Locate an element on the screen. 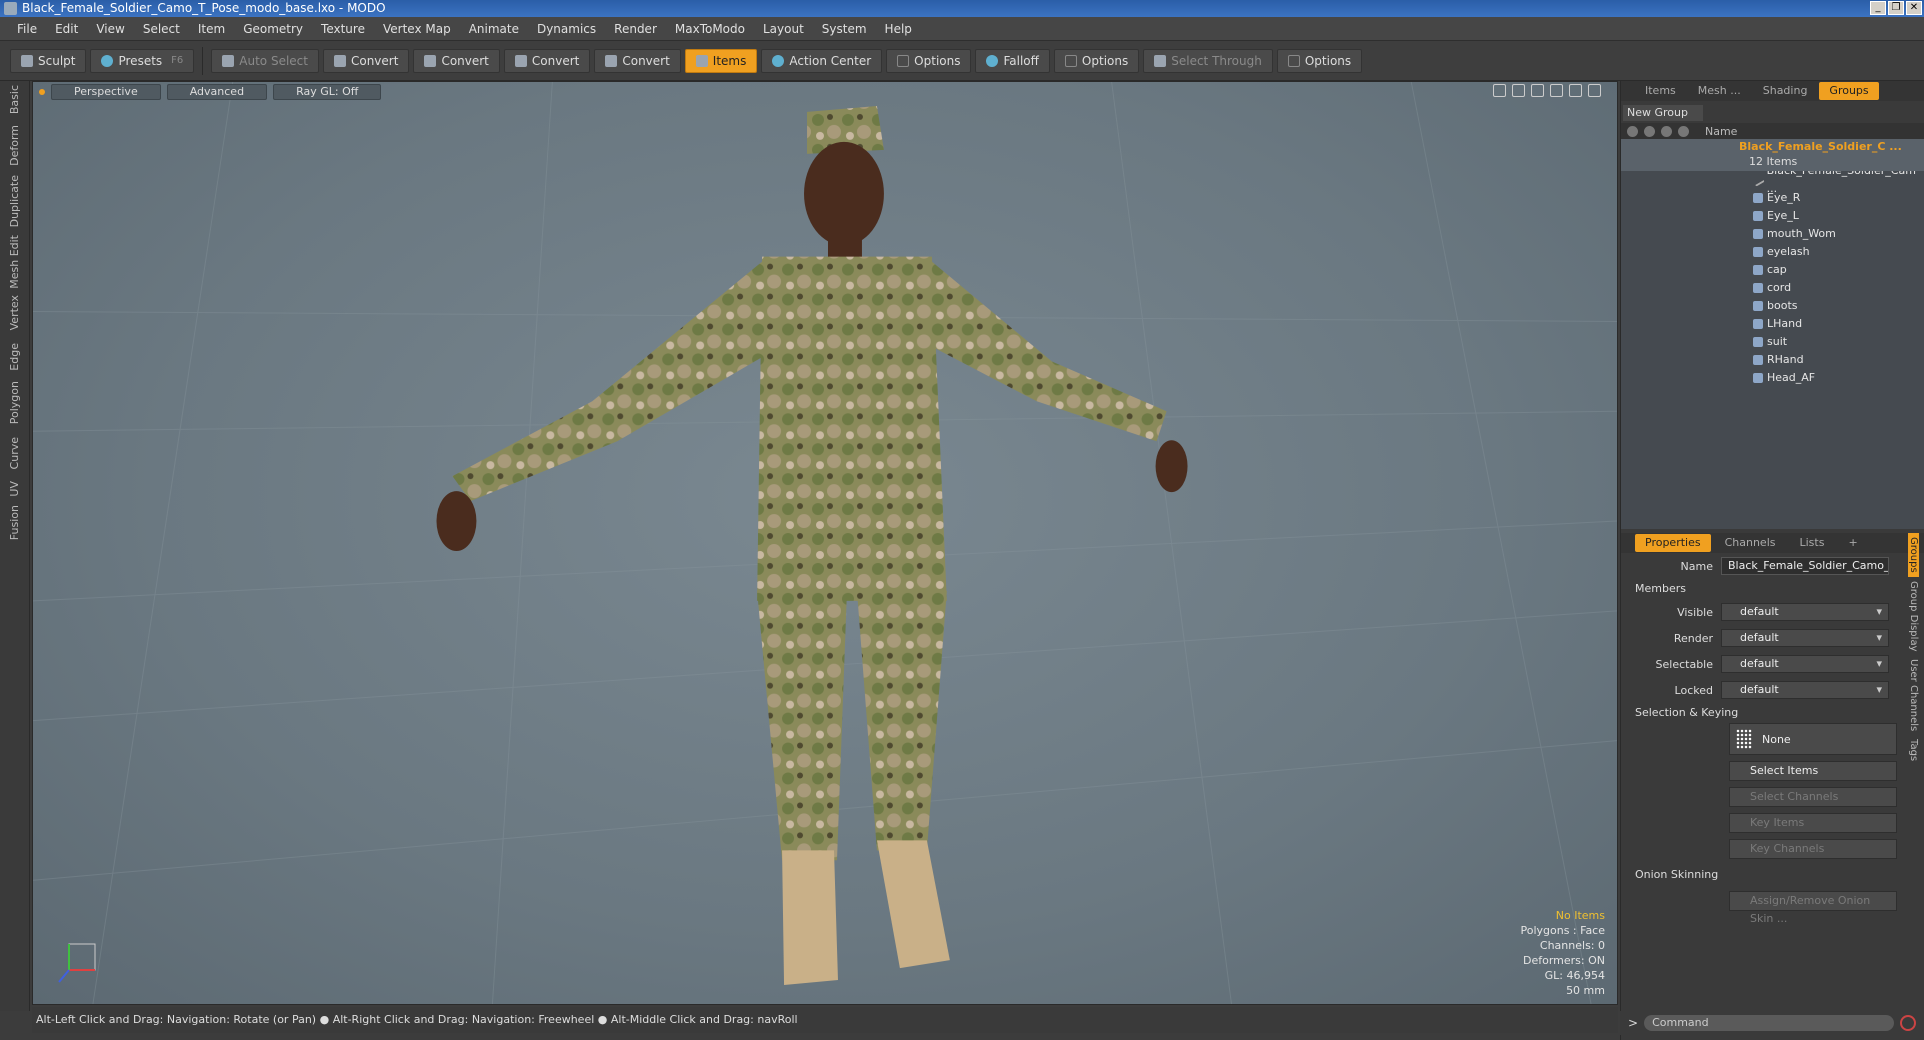 The width and height of the screenshot is (1924, 1040). menu-geometry: Geometry is located at coordinates (273, 29).